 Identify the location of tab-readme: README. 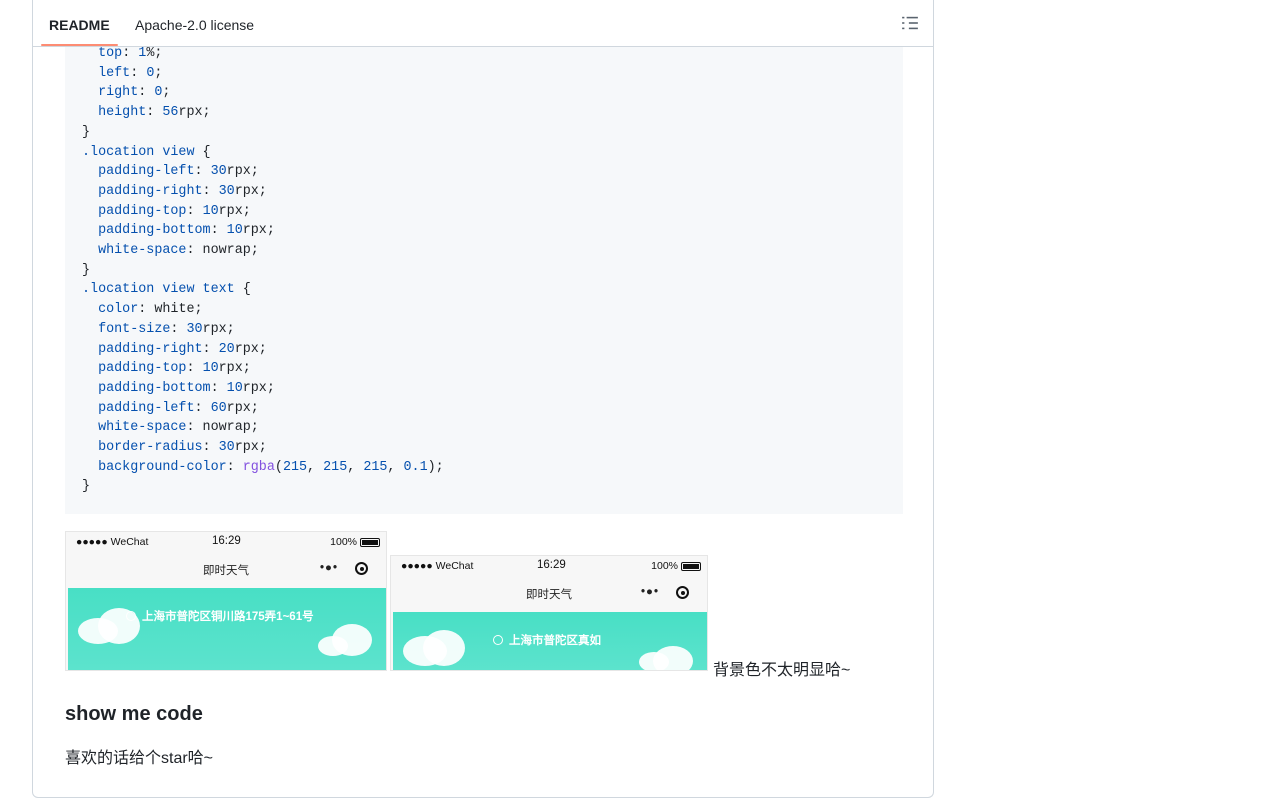
(79, 31).